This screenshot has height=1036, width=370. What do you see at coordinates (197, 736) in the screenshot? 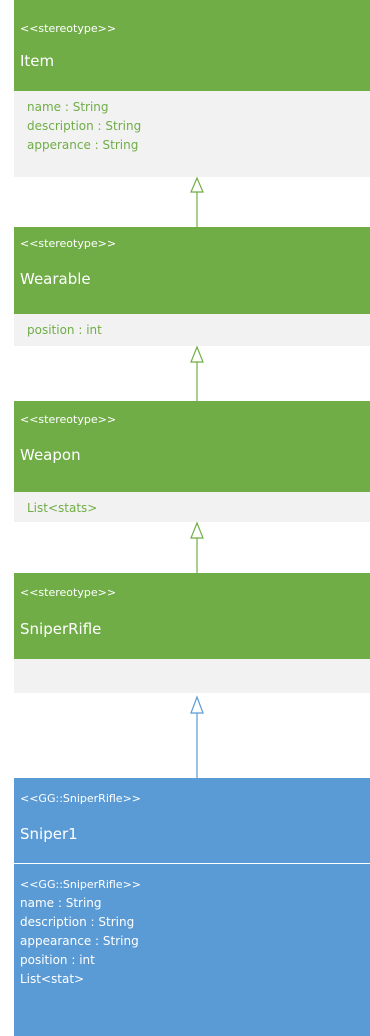
I see `realization-sniper1-sniperrifle` at bounding box center [197, 736].